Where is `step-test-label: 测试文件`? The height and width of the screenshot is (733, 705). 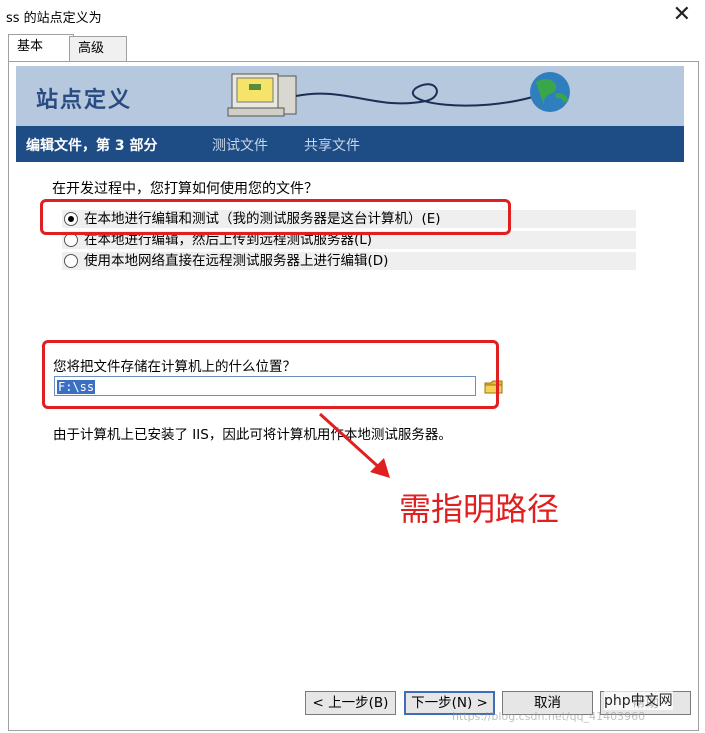
step-test-label: 测试文件 is located at coordinates (240, 146).